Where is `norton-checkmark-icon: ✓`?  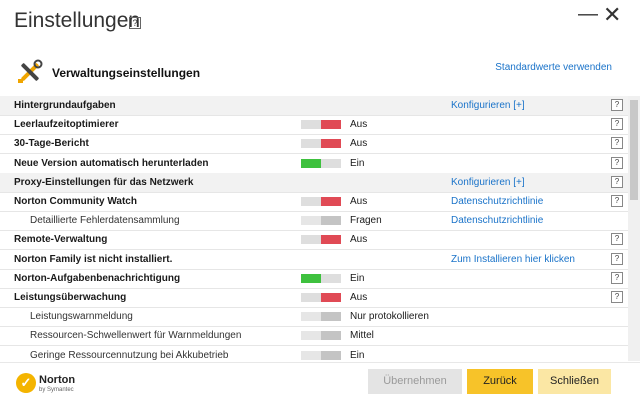
norton-checkmark-icon: ✓ is located at coordinates (26, 383).